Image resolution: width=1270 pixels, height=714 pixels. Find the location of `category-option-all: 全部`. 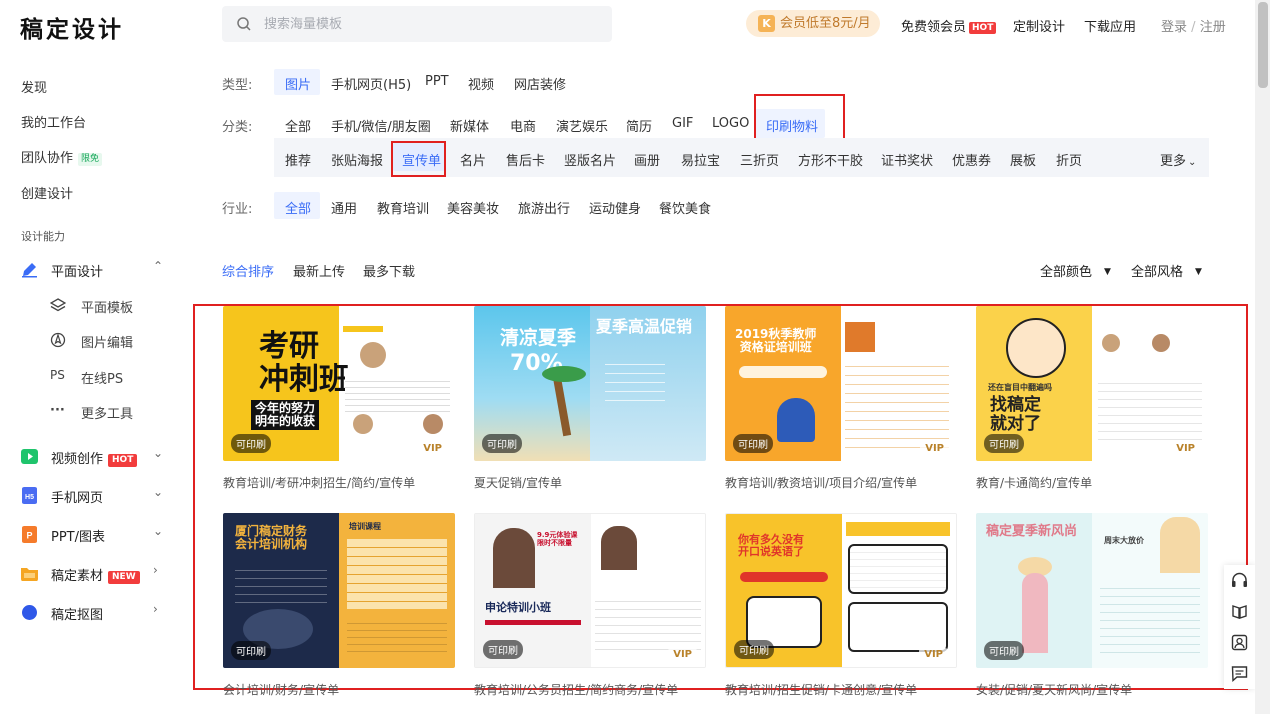

category-option-all: 全部 is located at coordinates (298, 125).